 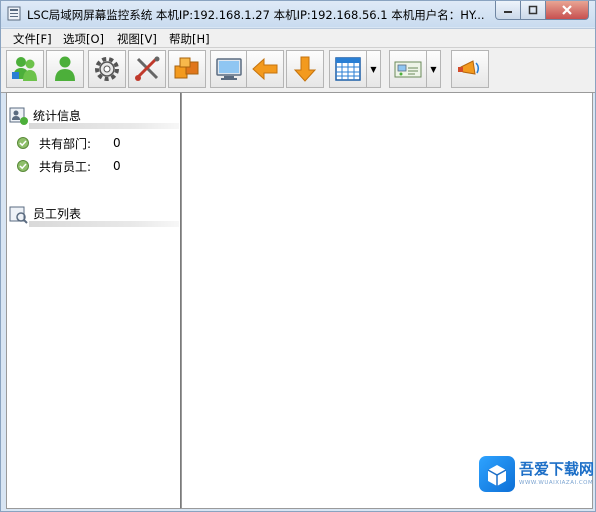 I want to click on megaphone-icon, so click(x=469, y=67).